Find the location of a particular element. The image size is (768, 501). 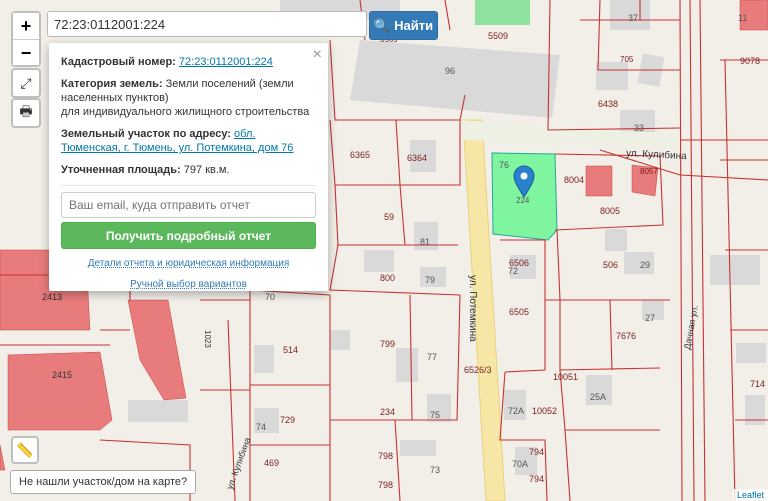

label: 6438 is located at coordinates (608, 104).